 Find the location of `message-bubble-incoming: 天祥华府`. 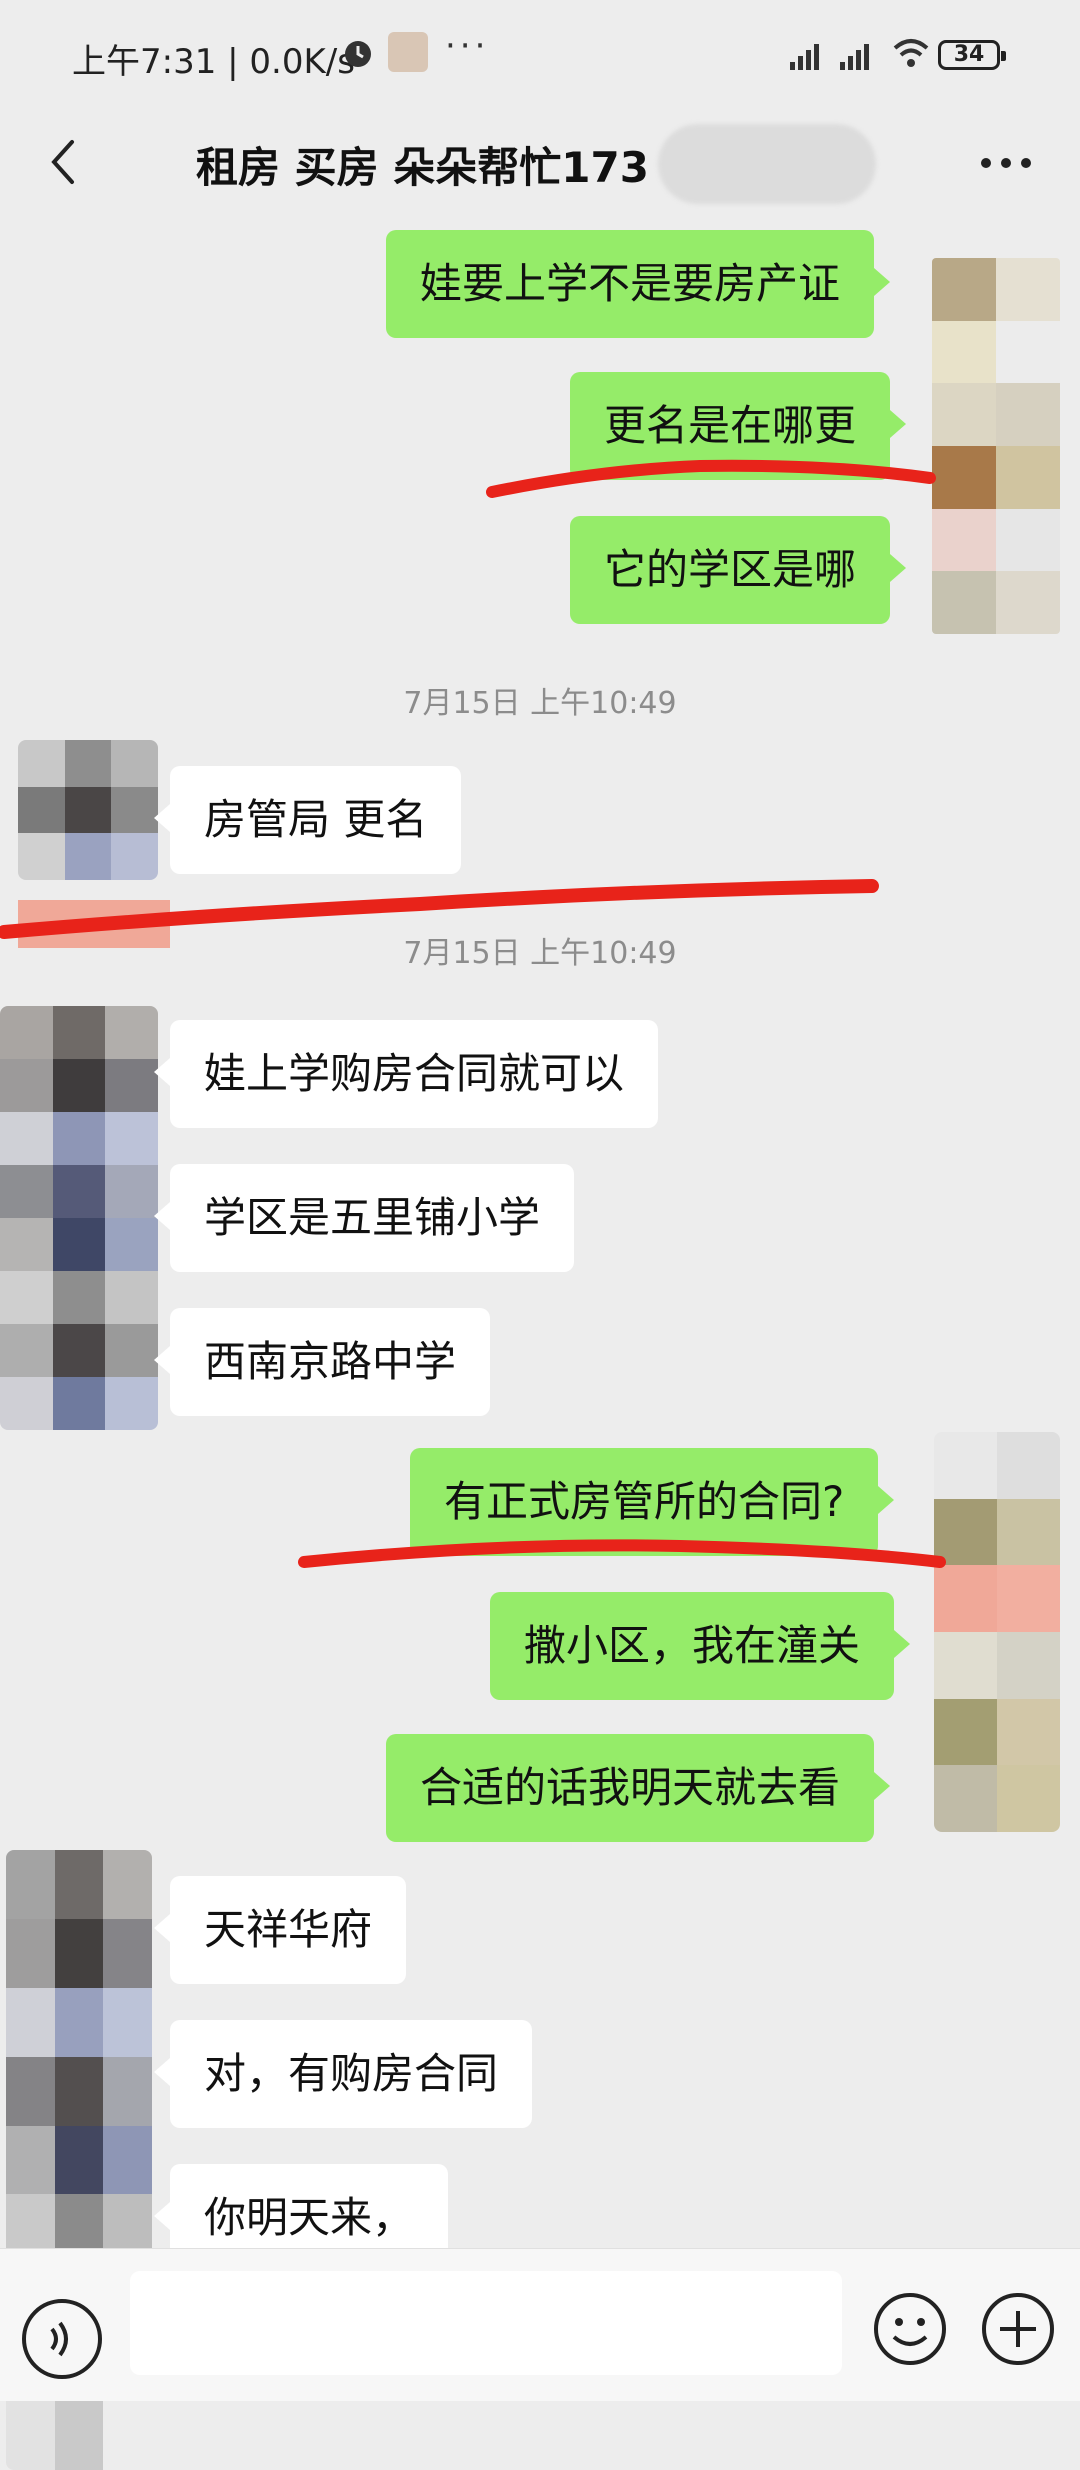

message-bubble-incoming: 天祥华府 is located at coordinates (280, 1930).